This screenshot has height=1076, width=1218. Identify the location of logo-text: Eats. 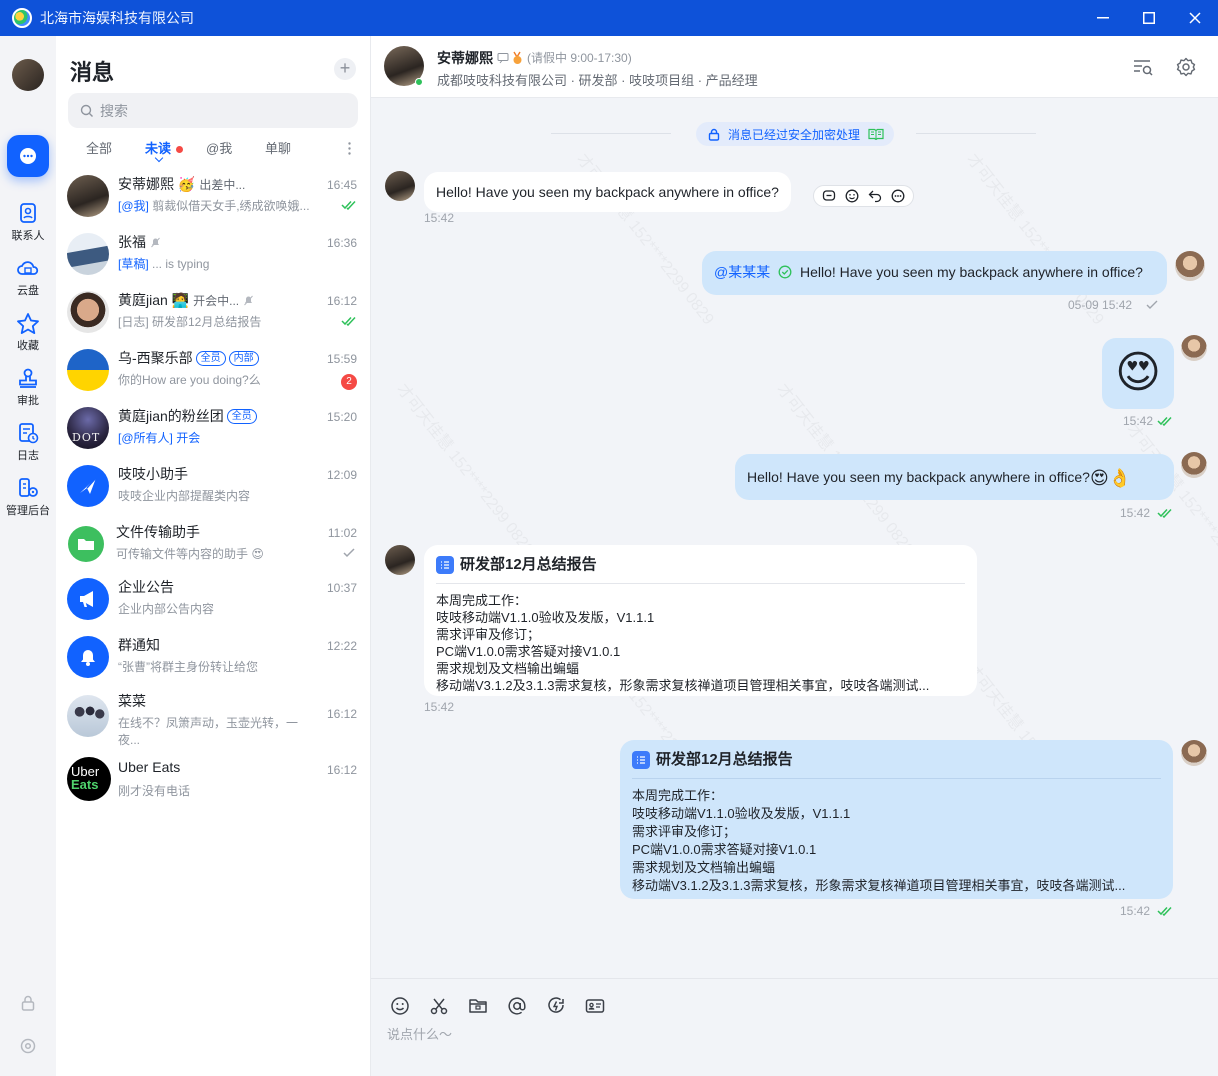
(85, 784).